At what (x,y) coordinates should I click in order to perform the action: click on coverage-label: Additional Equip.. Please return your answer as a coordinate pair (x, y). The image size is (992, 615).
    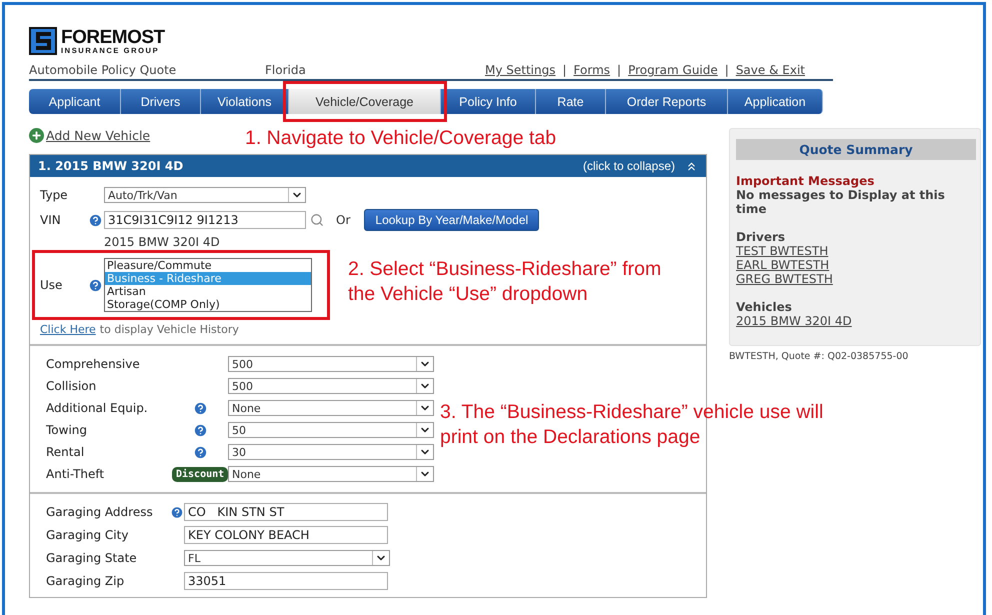
    Looking at the image, I should click on (97, 408).